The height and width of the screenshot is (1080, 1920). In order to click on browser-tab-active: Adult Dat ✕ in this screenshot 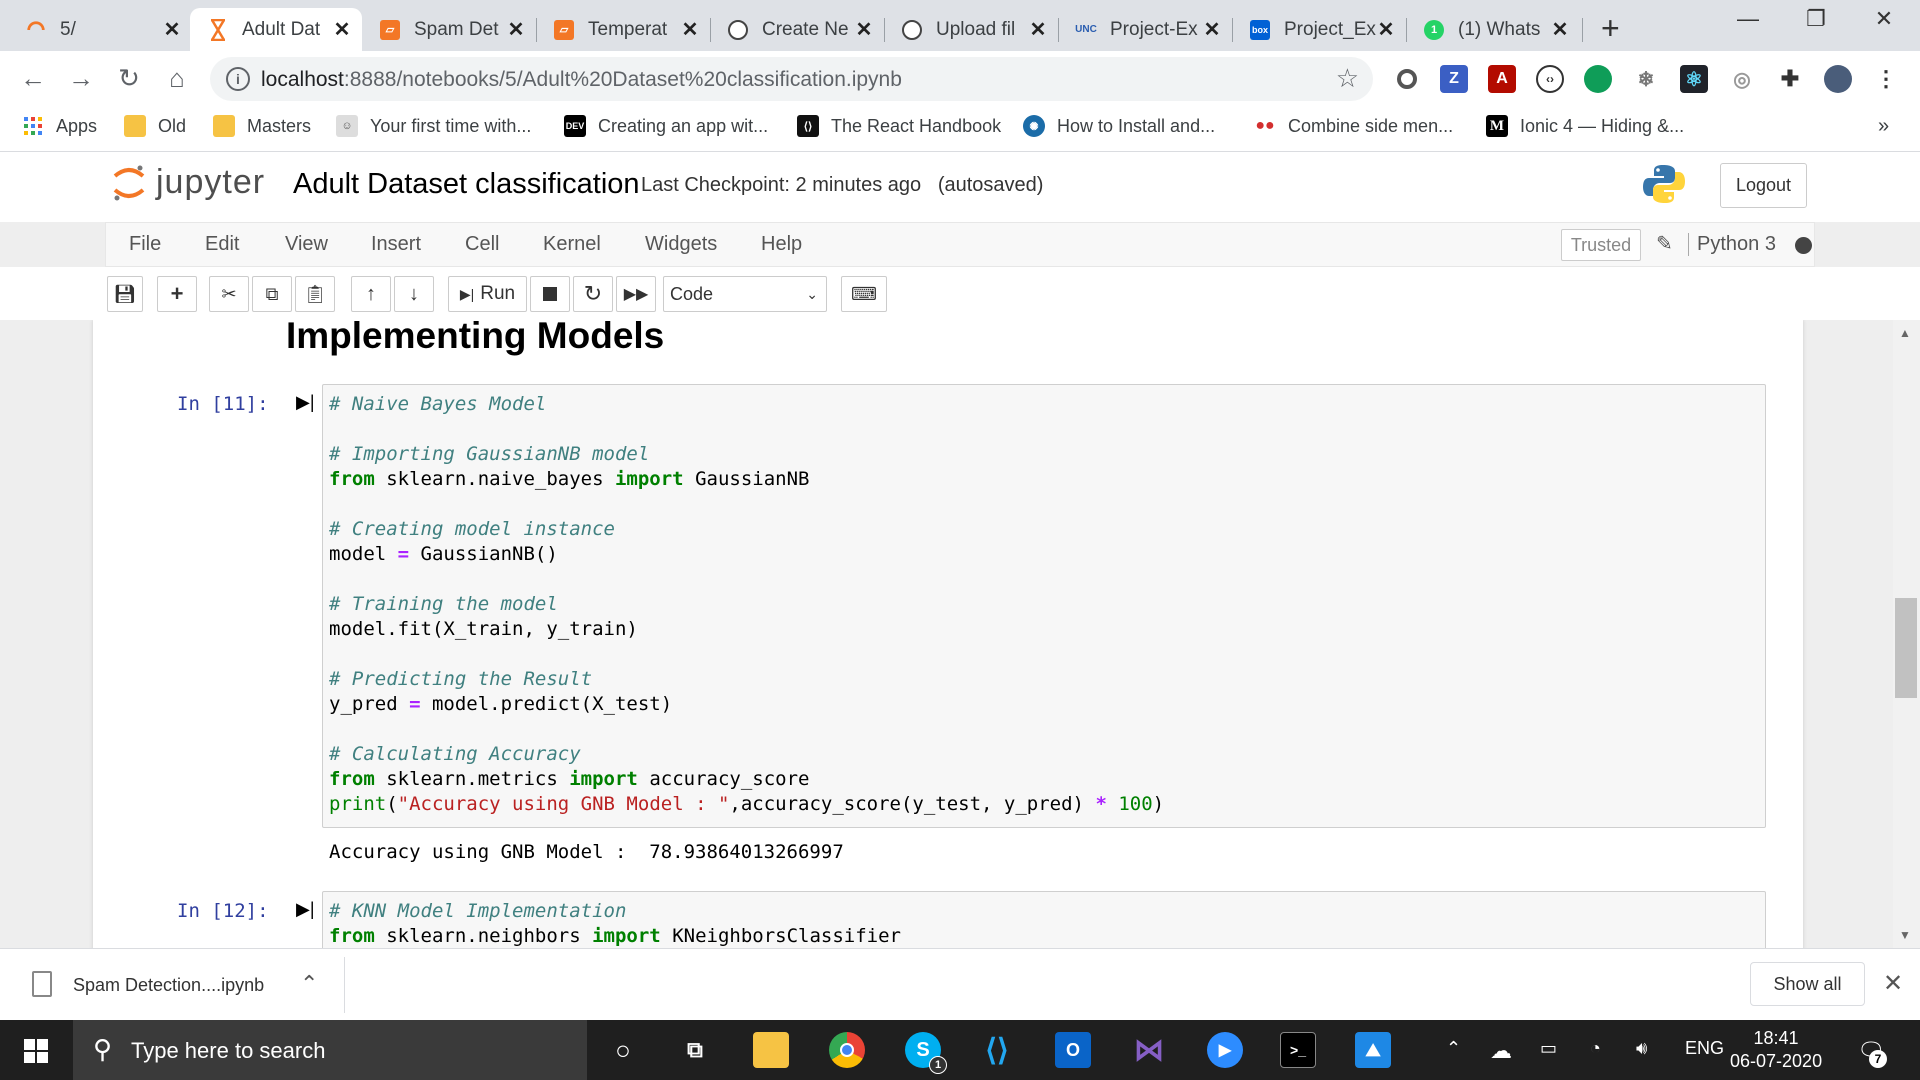, I will do `click(276, 29)`.